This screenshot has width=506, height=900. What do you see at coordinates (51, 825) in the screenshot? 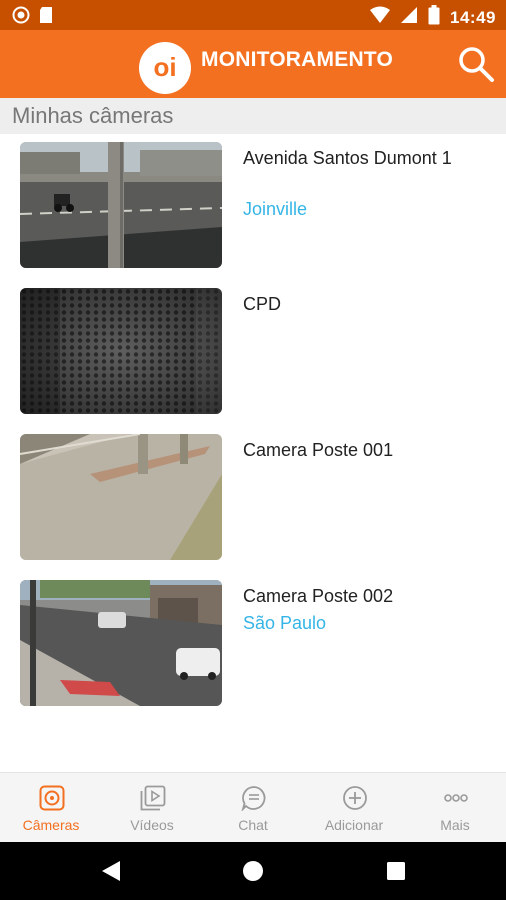
I see `nav-label: Câmeras` at bounding box center [51, 825].